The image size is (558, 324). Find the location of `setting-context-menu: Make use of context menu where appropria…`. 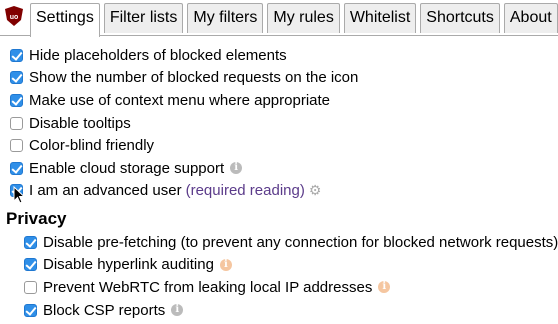

setting-context-menu: Make use of context menu where appropria… is located at coordinates (184, 100).